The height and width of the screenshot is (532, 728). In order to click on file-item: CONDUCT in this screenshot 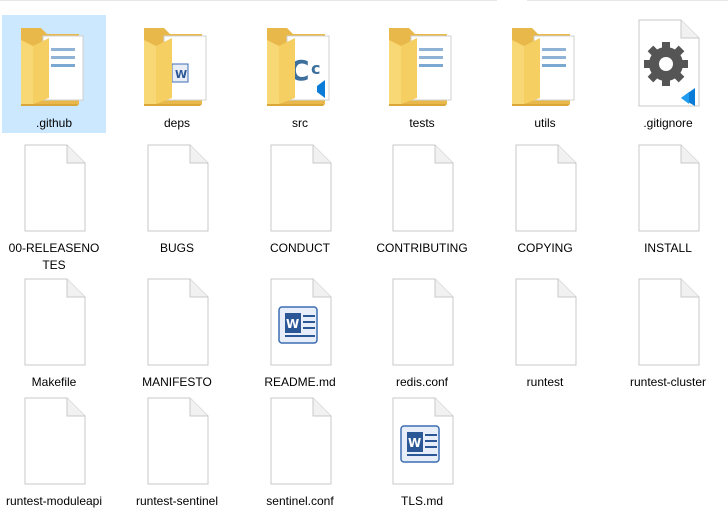, I will do `click(300, 199)`.